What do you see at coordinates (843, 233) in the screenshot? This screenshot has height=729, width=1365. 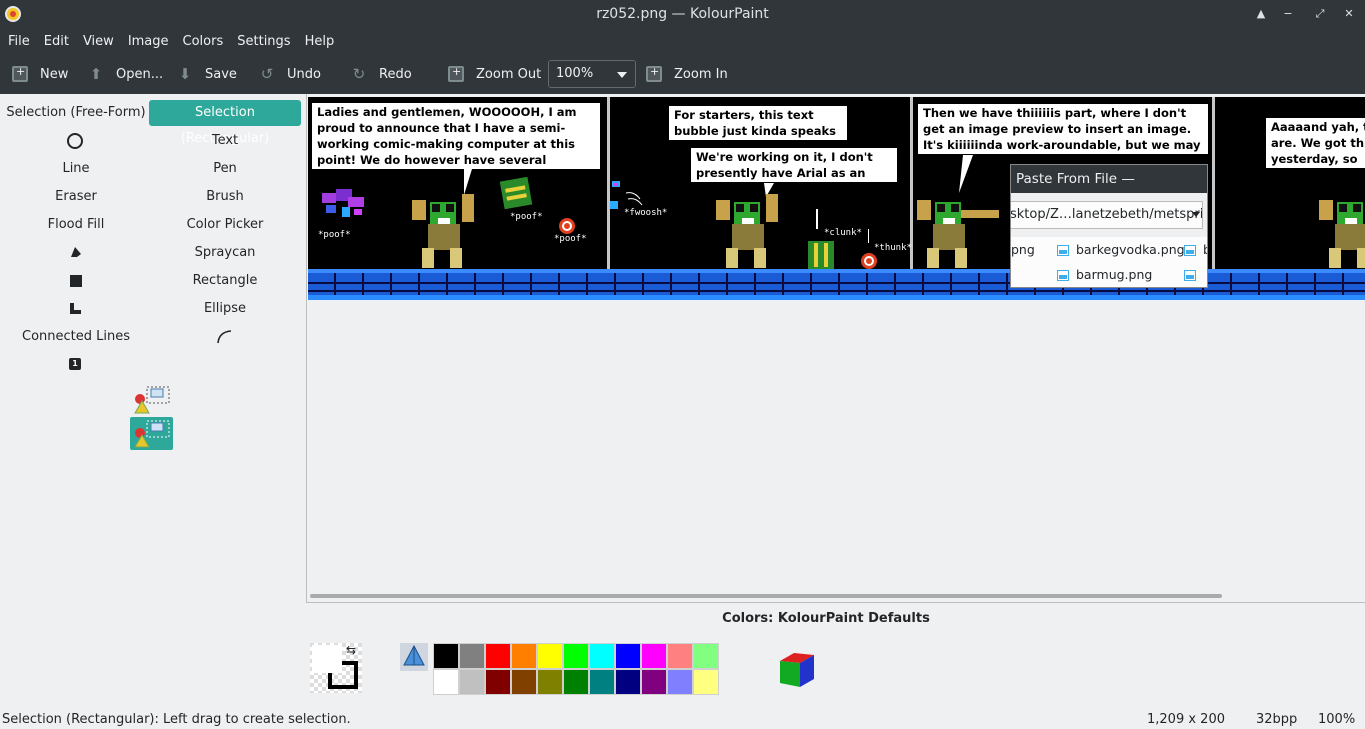 I see `sfx-text: *clunk*` at bounding box center [843, 233].